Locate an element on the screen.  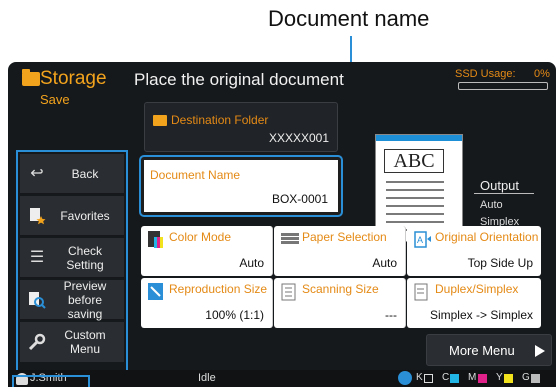
paper-selection-button: Paper Selection Auto is located at coordinates (340, 251).